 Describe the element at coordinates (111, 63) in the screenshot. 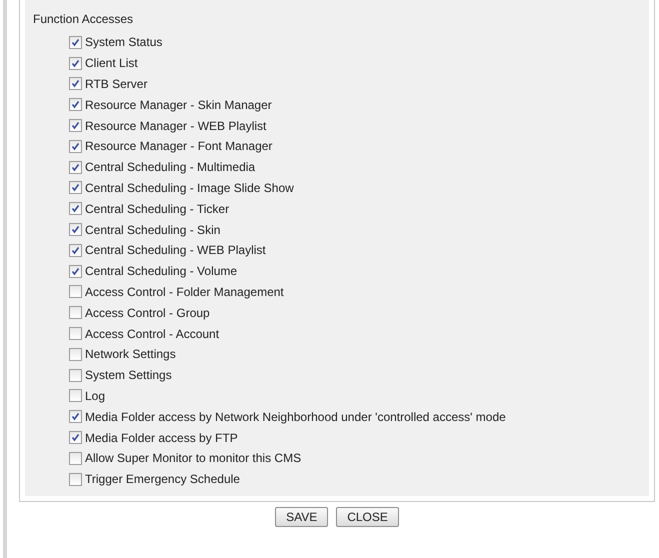

I see `option-label: Client List` at that location.